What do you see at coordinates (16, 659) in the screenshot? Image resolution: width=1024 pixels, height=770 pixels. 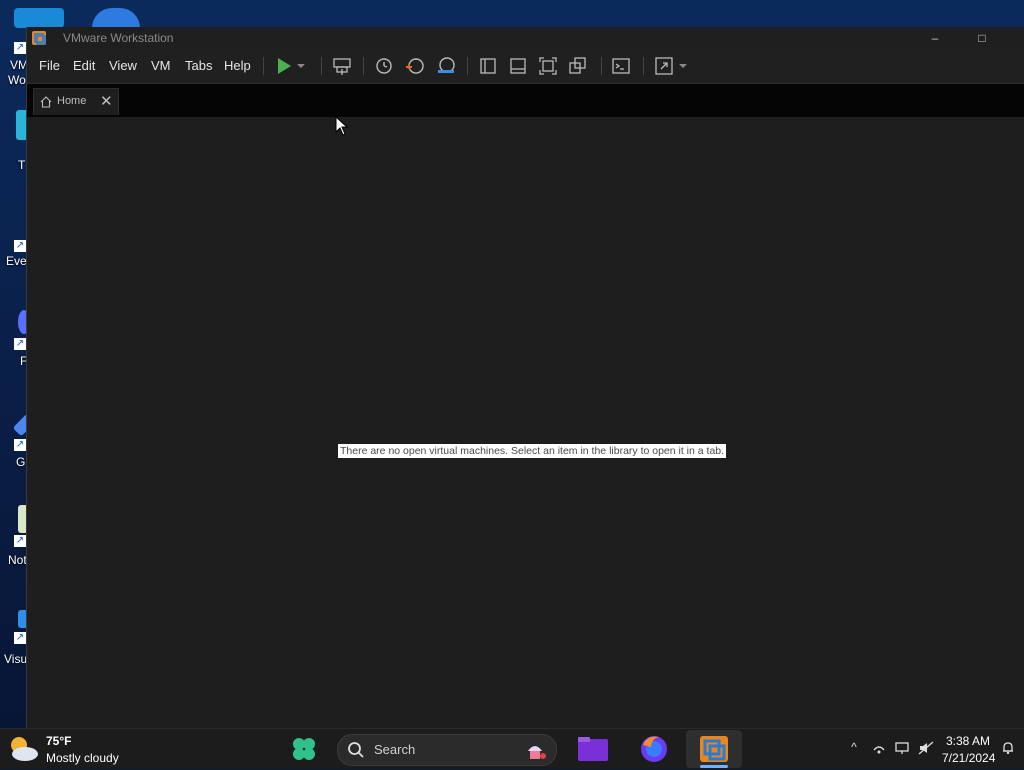 I see `desktop-shortcut-label: Visu` at bounding box center [16, 659].